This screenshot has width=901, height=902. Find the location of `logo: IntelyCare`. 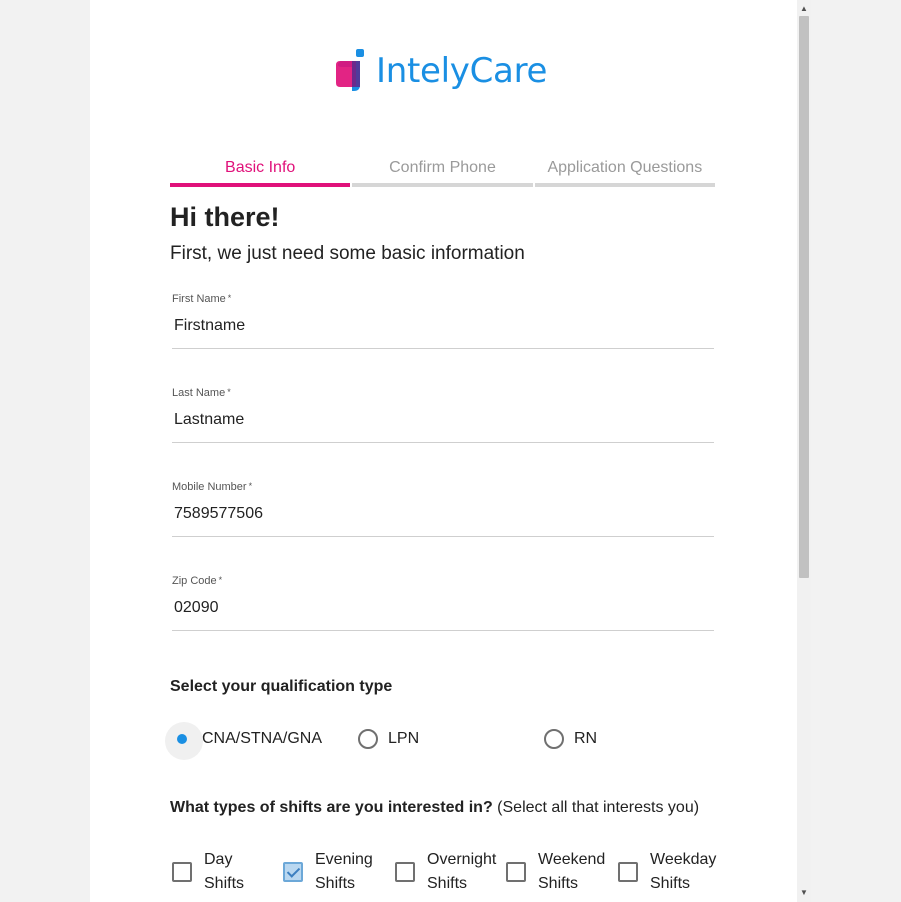

logo: IntelyCare is located at coordinates (440, 71).